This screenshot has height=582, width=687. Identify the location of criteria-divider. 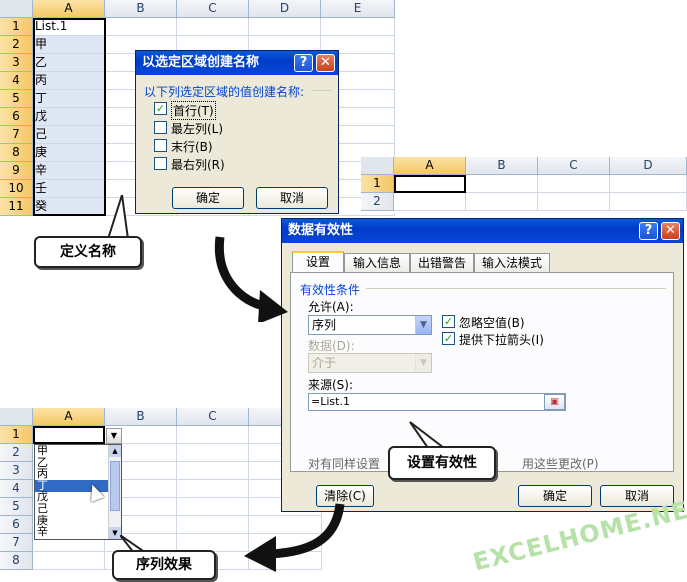
(516, 288).